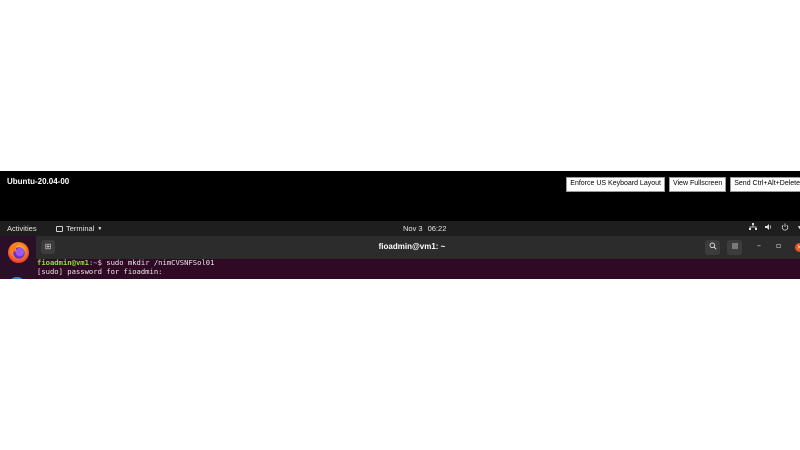 The width and height of the screenshot is (800, 450). What do you see at coordinates (424, 228) in the screenshot?
I see `clock: Nov 3 06:22` at bounding box center [424, 228].